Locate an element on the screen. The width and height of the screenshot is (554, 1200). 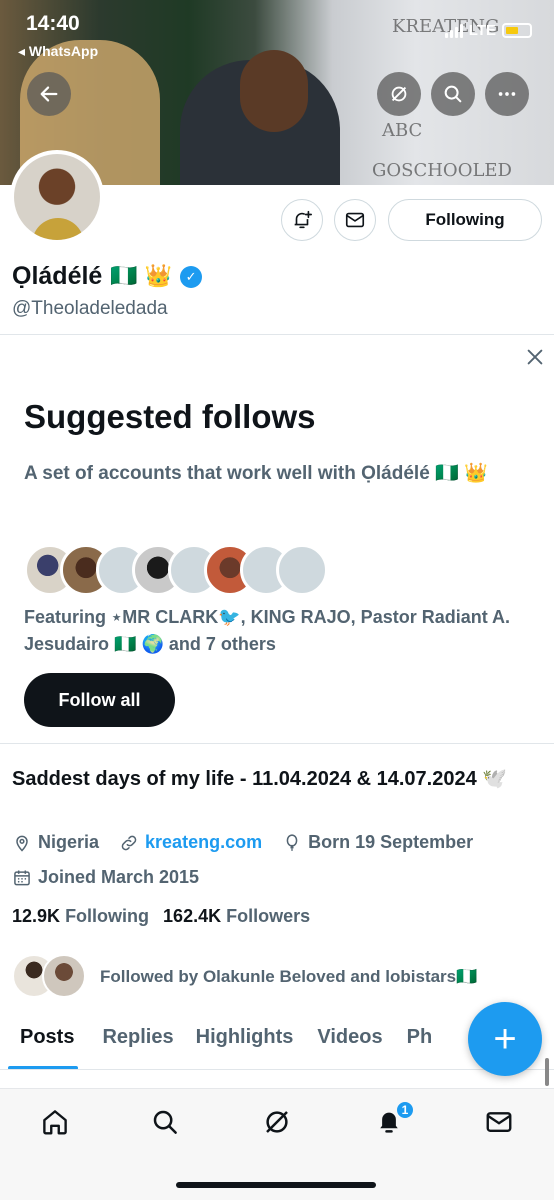
following-label: Following is located at coordinates (107, 916).